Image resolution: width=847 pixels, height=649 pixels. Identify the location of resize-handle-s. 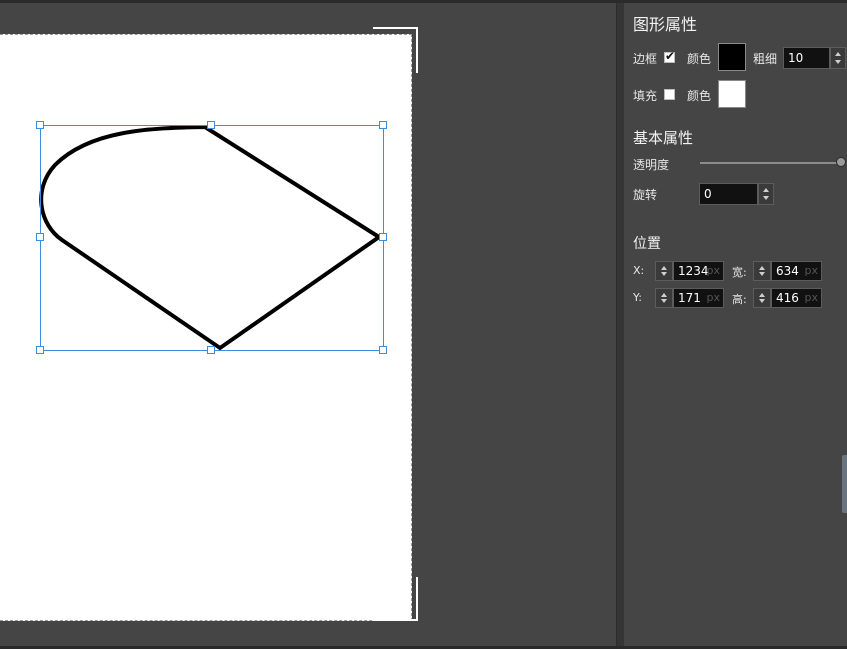
(211, 350).